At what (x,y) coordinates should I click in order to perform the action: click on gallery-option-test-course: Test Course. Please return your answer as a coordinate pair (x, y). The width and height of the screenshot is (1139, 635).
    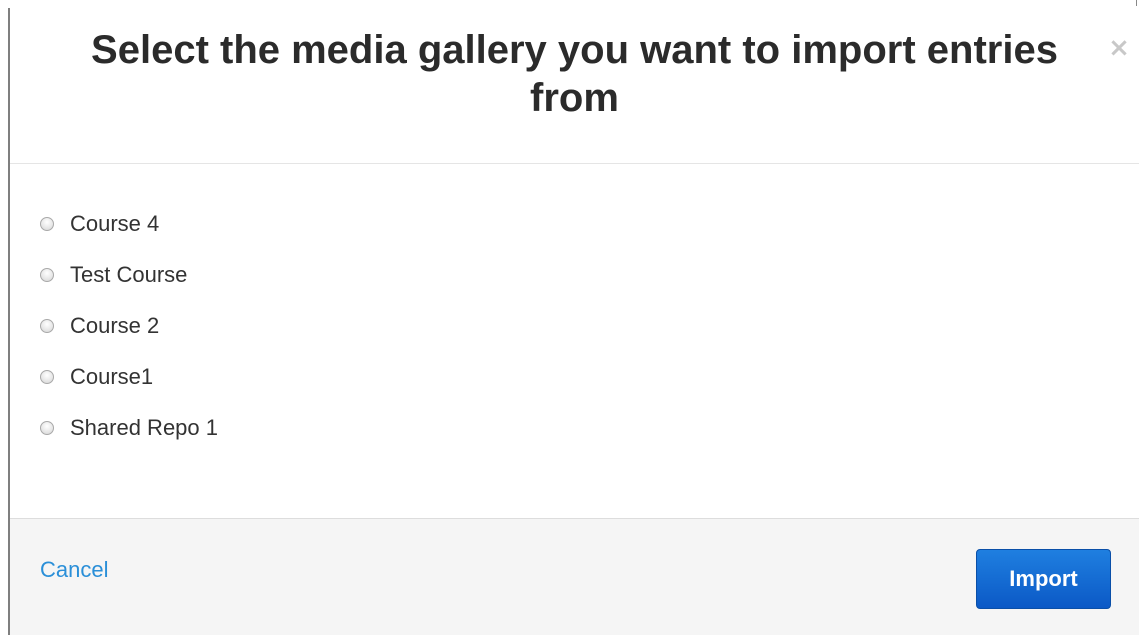
    Looking at the image, I should click on (574, 274).